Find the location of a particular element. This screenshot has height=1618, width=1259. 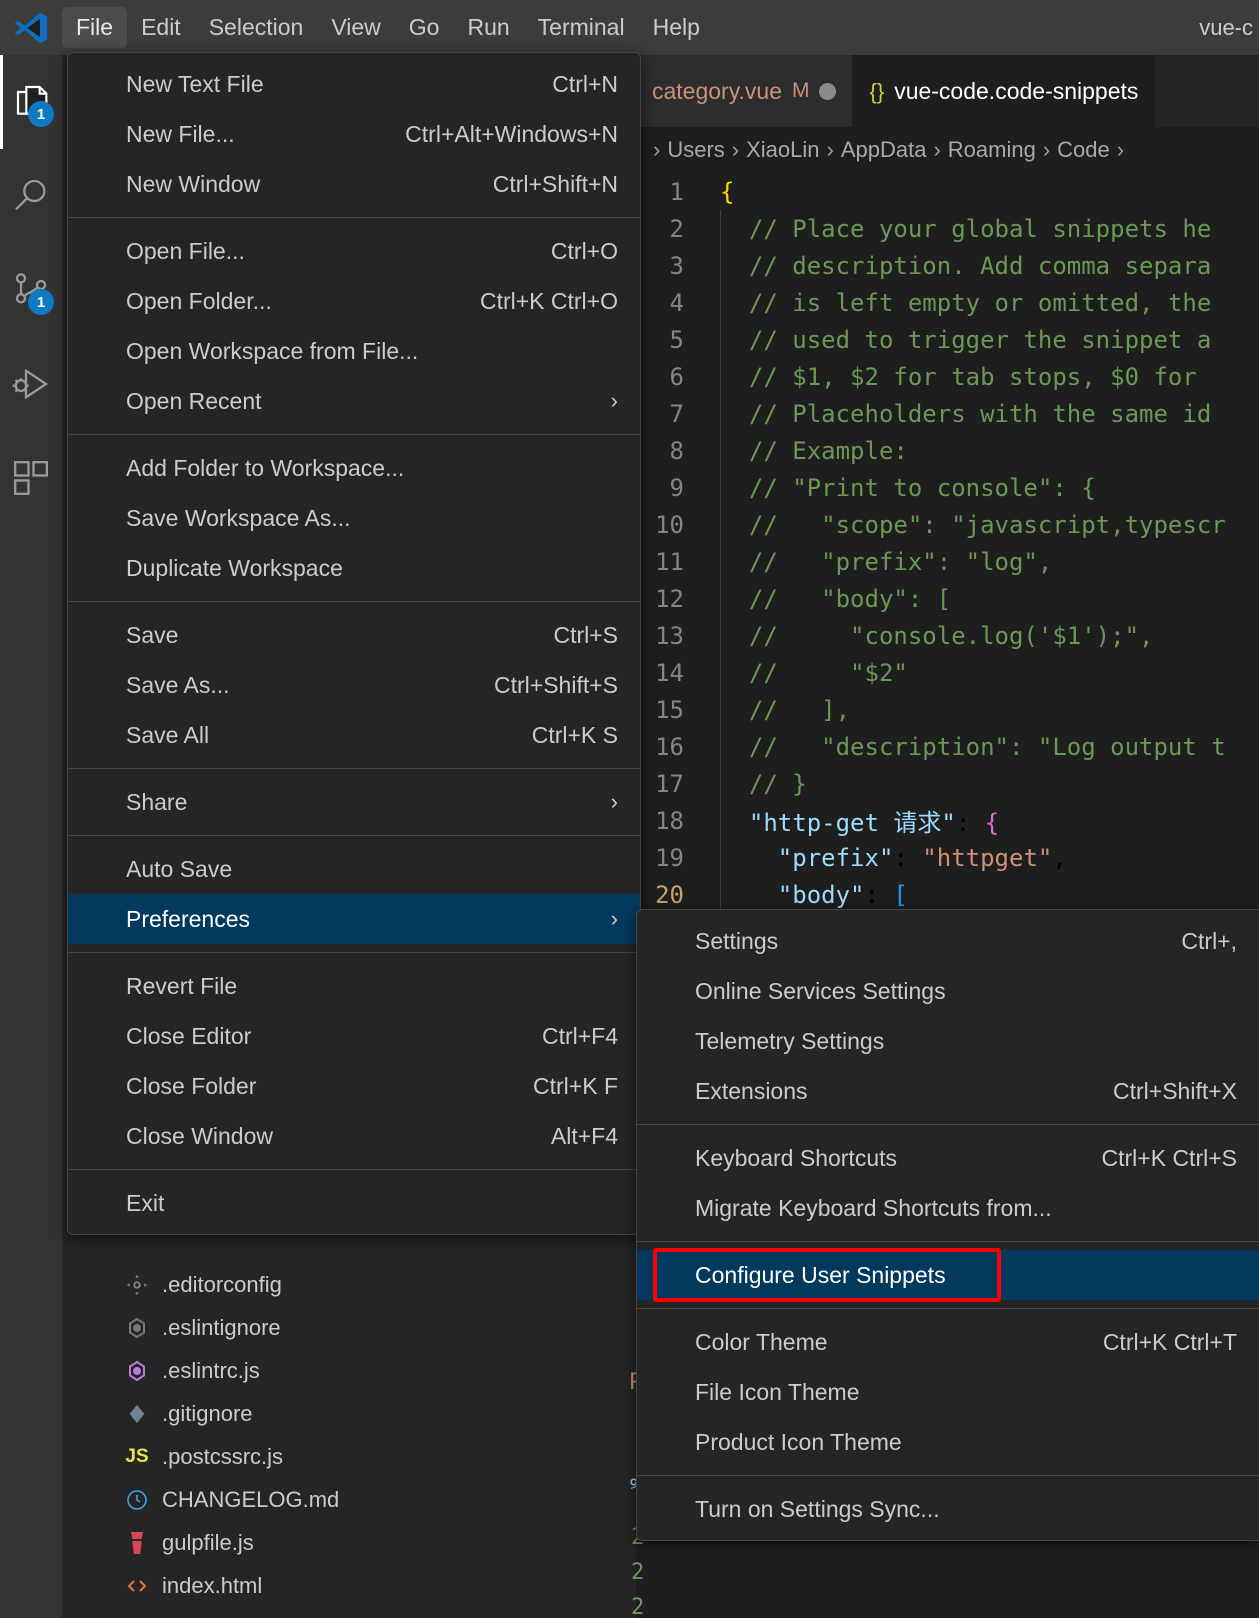

file-tree-item: .gitignore is located at coordinates (349, 1413).